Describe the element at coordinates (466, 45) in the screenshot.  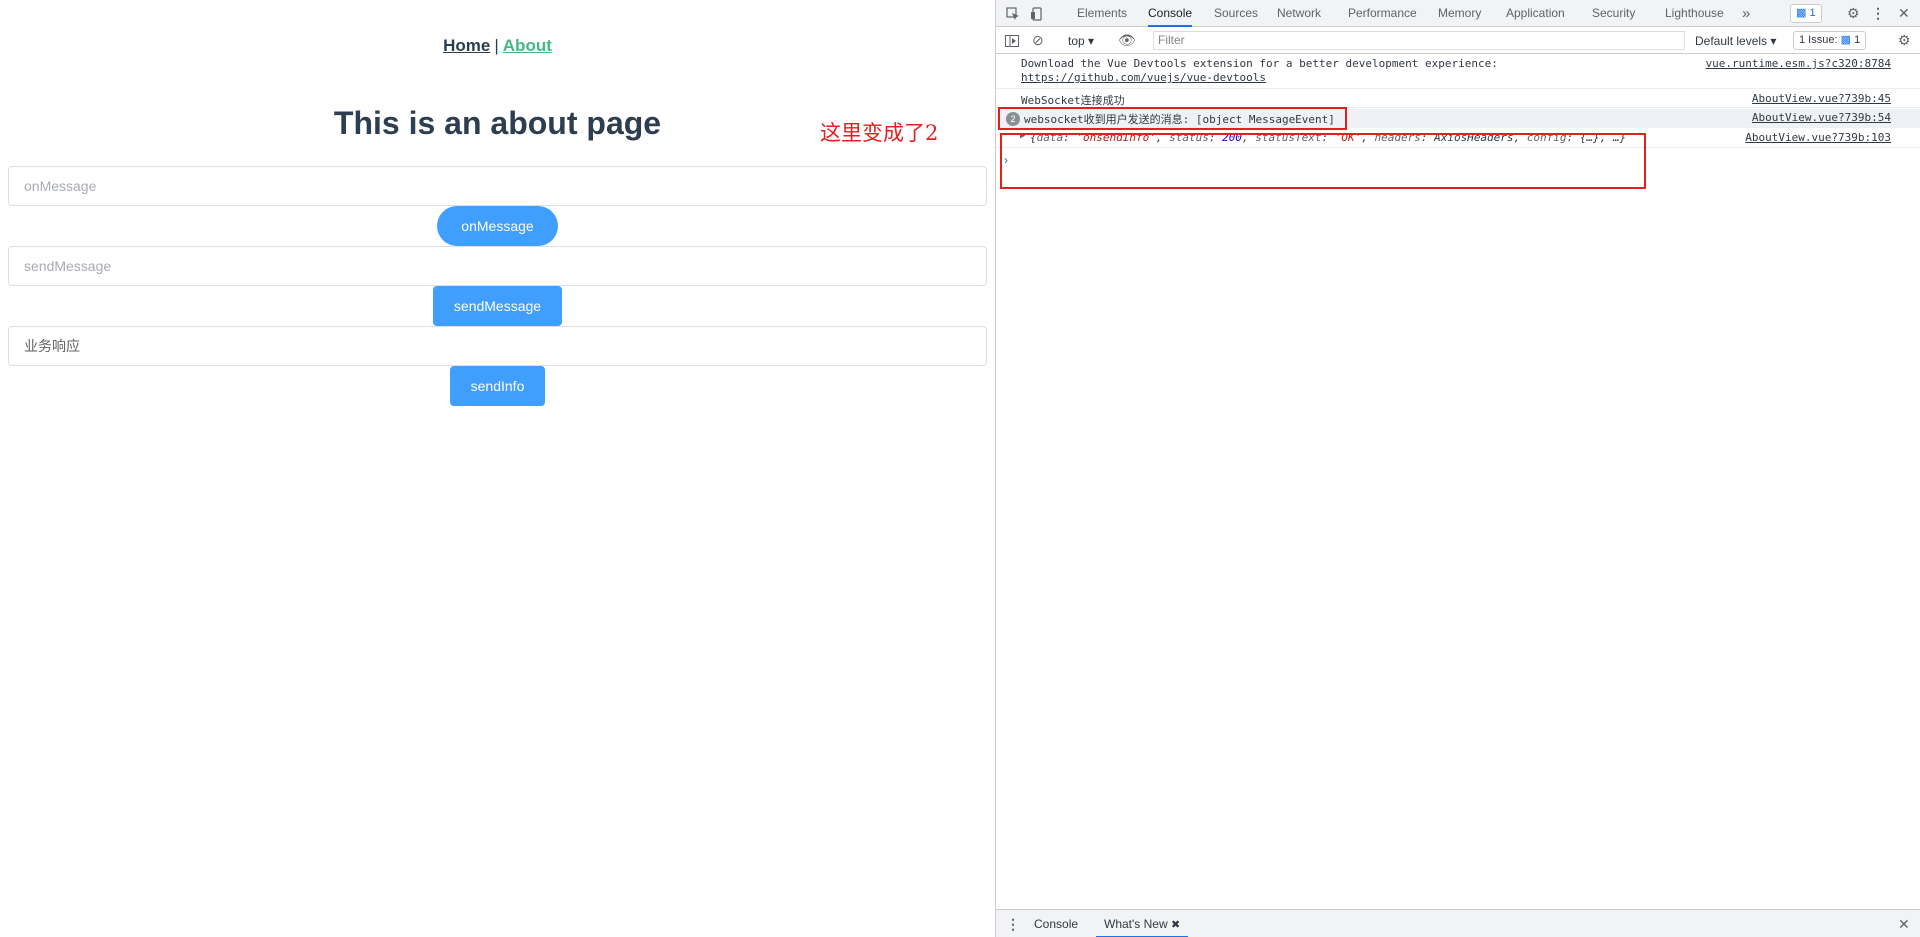
I see `nav-link-home: Home` at that location.